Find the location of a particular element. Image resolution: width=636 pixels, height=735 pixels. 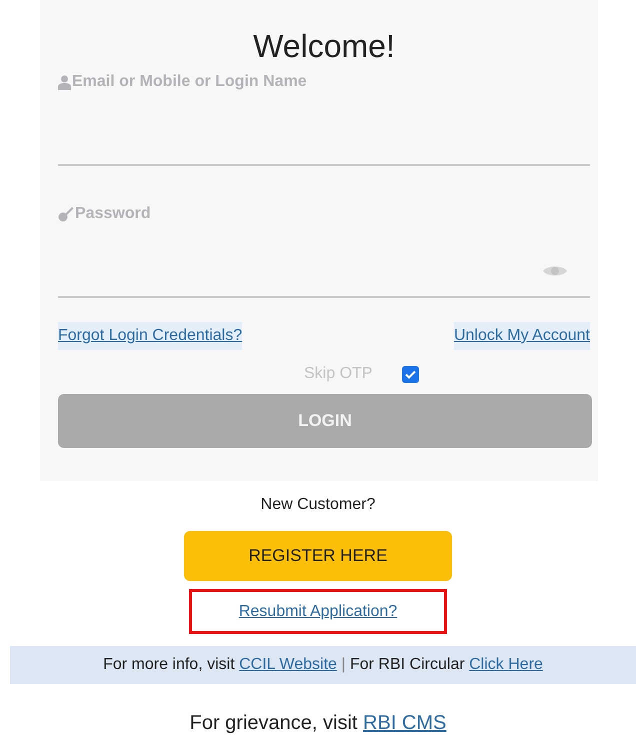

forgot-credentials-link: Forgot Login Credentials? is located at coordinates (150, 336).